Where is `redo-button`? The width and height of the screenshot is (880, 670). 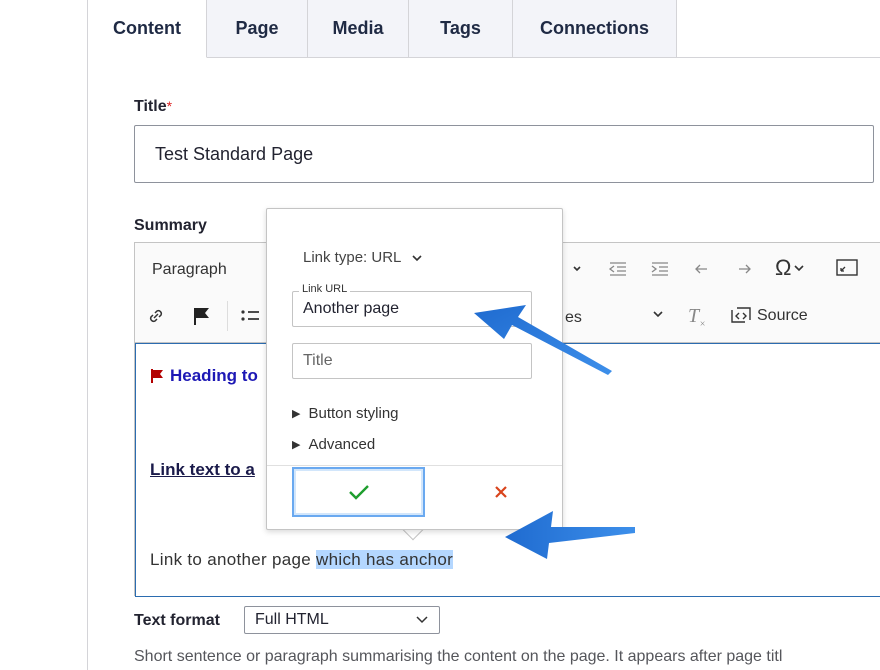 redo-button is located at coordinates (742, 269).